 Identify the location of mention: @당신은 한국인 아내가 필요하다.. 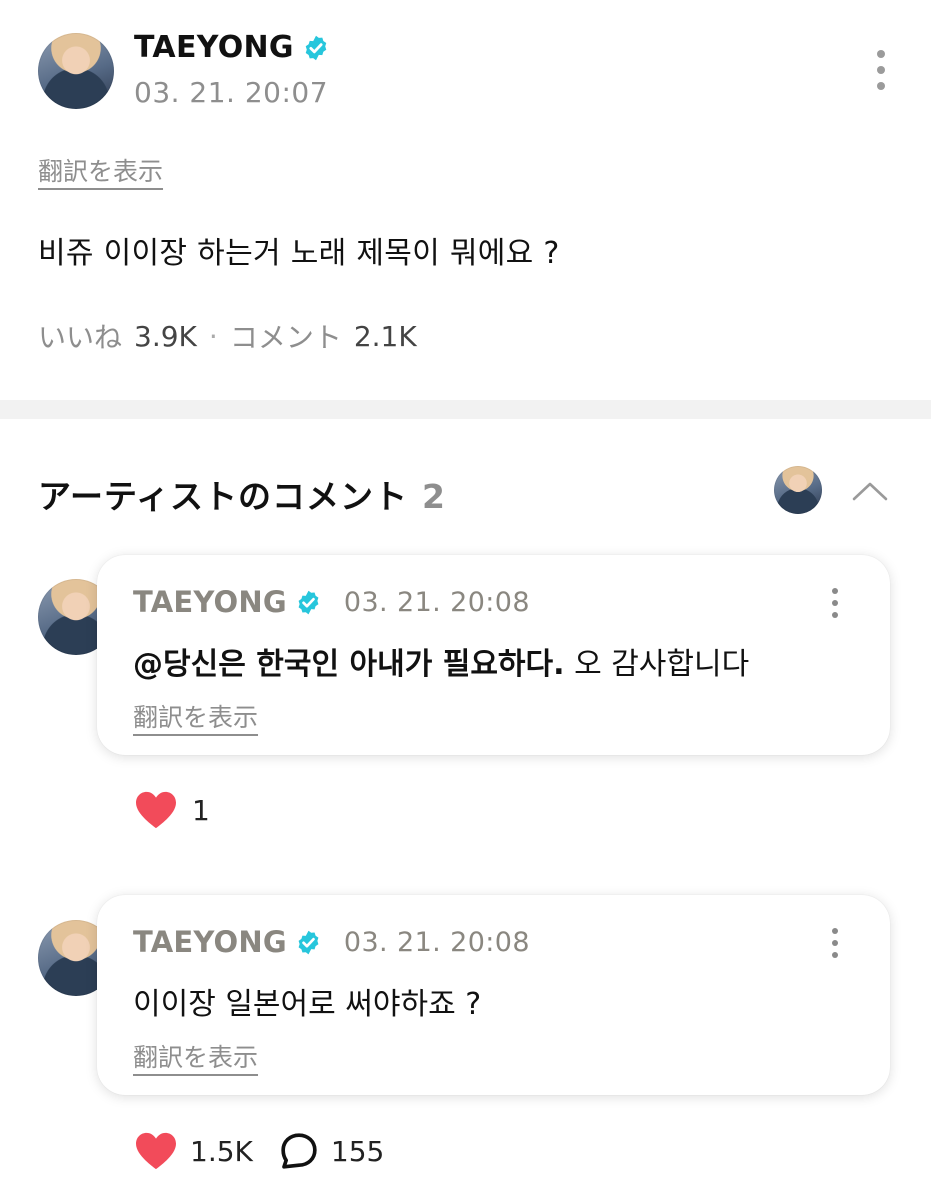
(349, 664).